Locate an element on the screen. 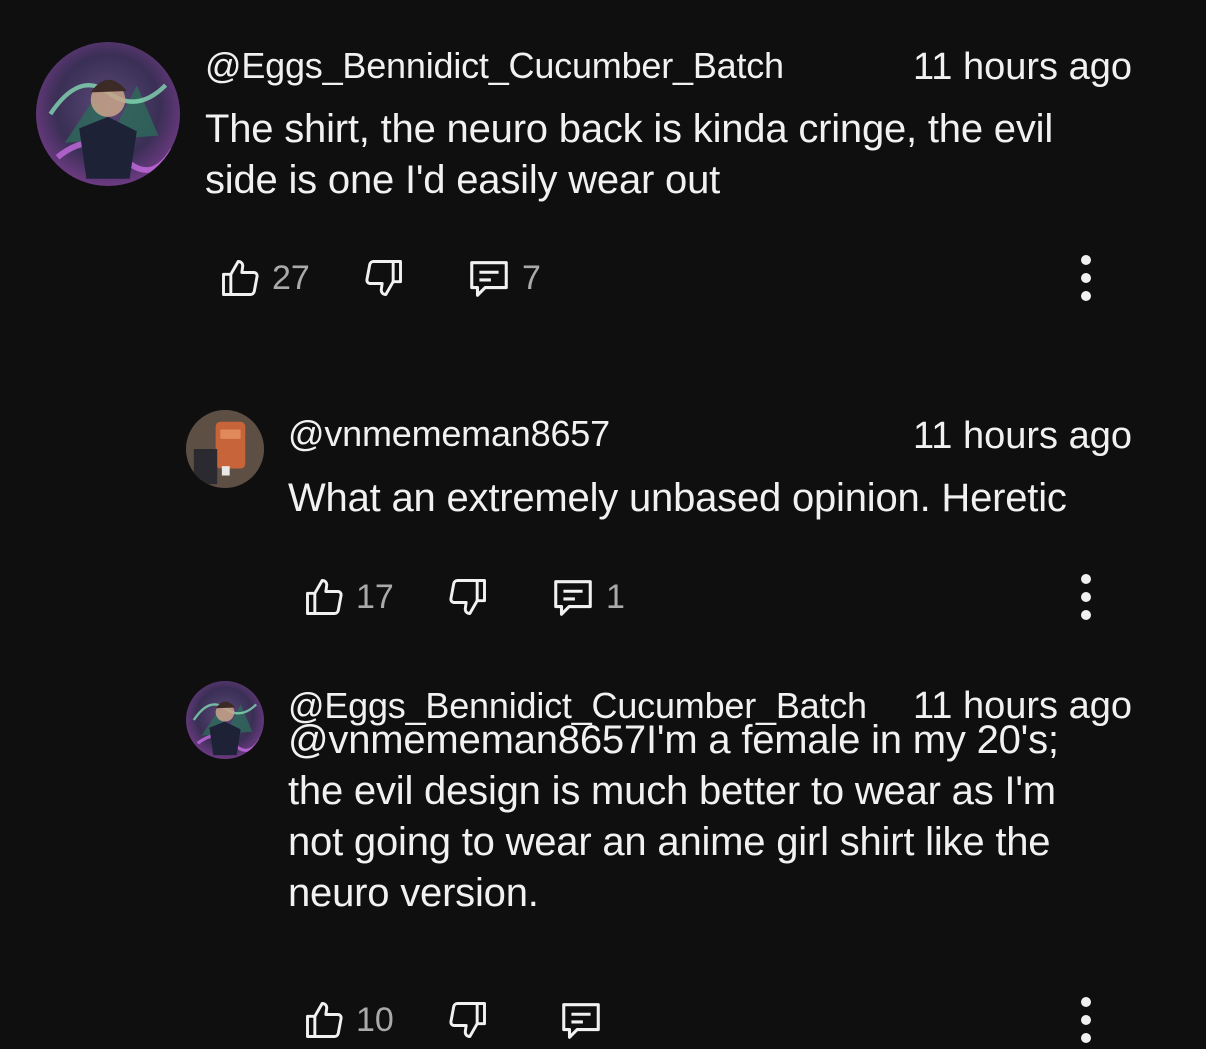 This screenshot has width=1206, height=1049. reply-button is located at coordinates (586, 1019).